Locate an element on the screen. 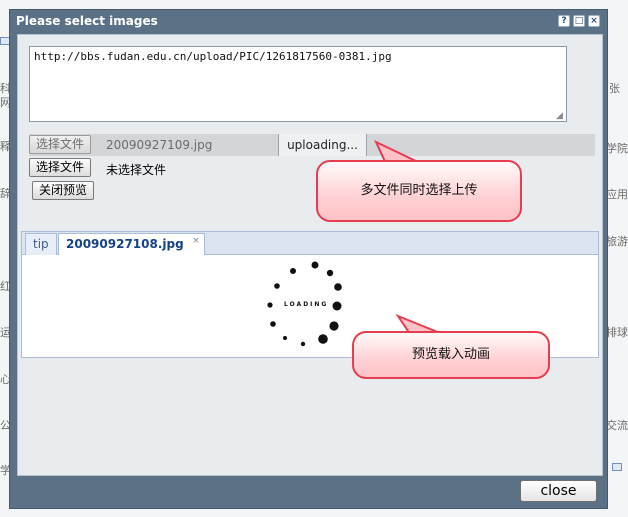  choose-file-button: 选择文件 is located at coordinates (60, 167).